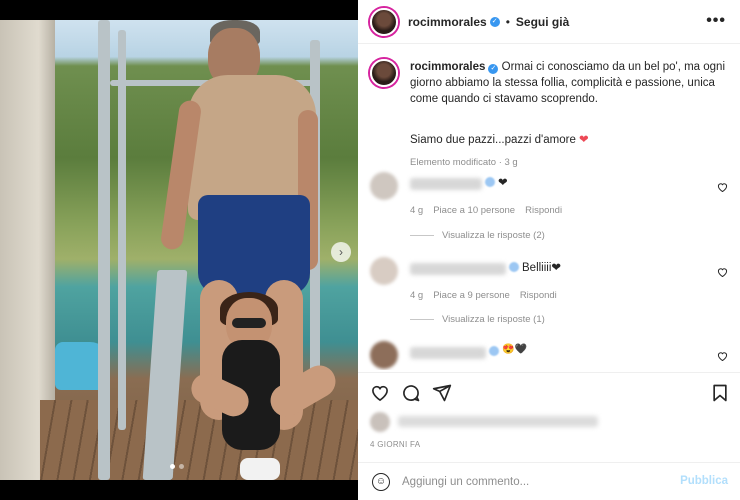  Describe the element at coordinates (411, 393) in the screenshot. I see `comment-icon` at that location.